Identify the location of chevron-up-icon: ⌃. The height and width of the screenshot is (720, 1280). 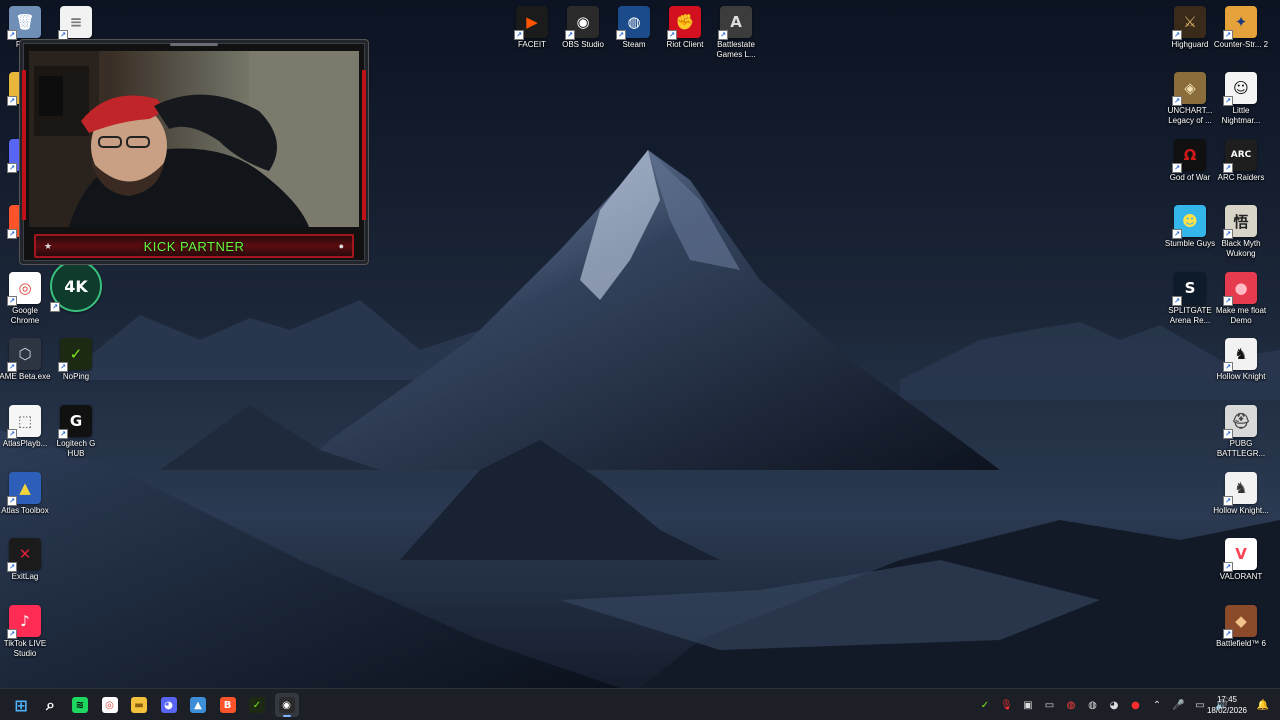
(1157, 705).